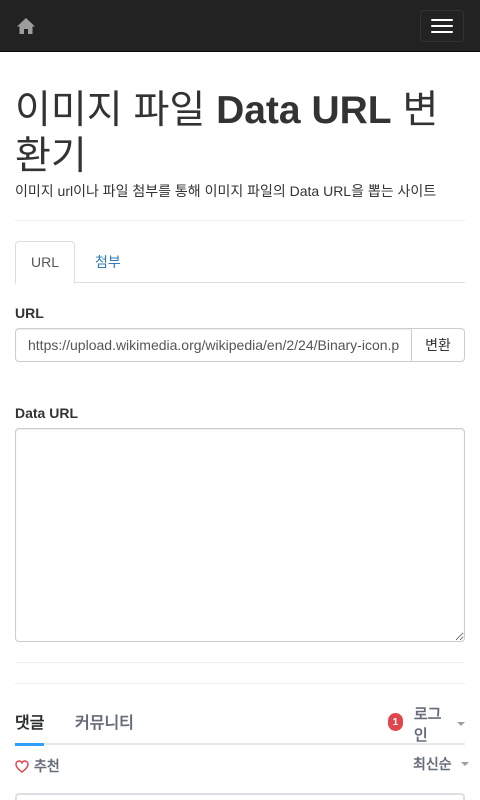  Describe the element at coordinates (47, 766) in the screenshot. I see `recommend-label: 추천` at that location.